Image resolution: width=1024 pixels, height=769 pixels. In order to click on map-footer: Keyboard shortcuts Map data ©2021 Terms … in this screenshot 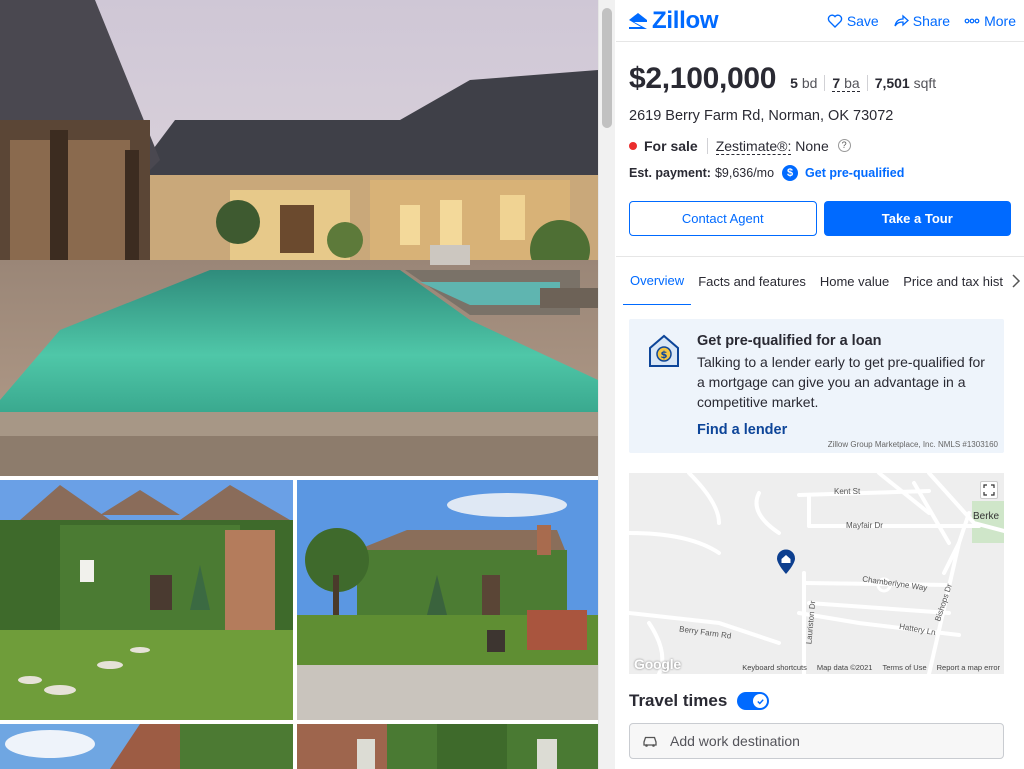, I will do `click(871, 667)`.